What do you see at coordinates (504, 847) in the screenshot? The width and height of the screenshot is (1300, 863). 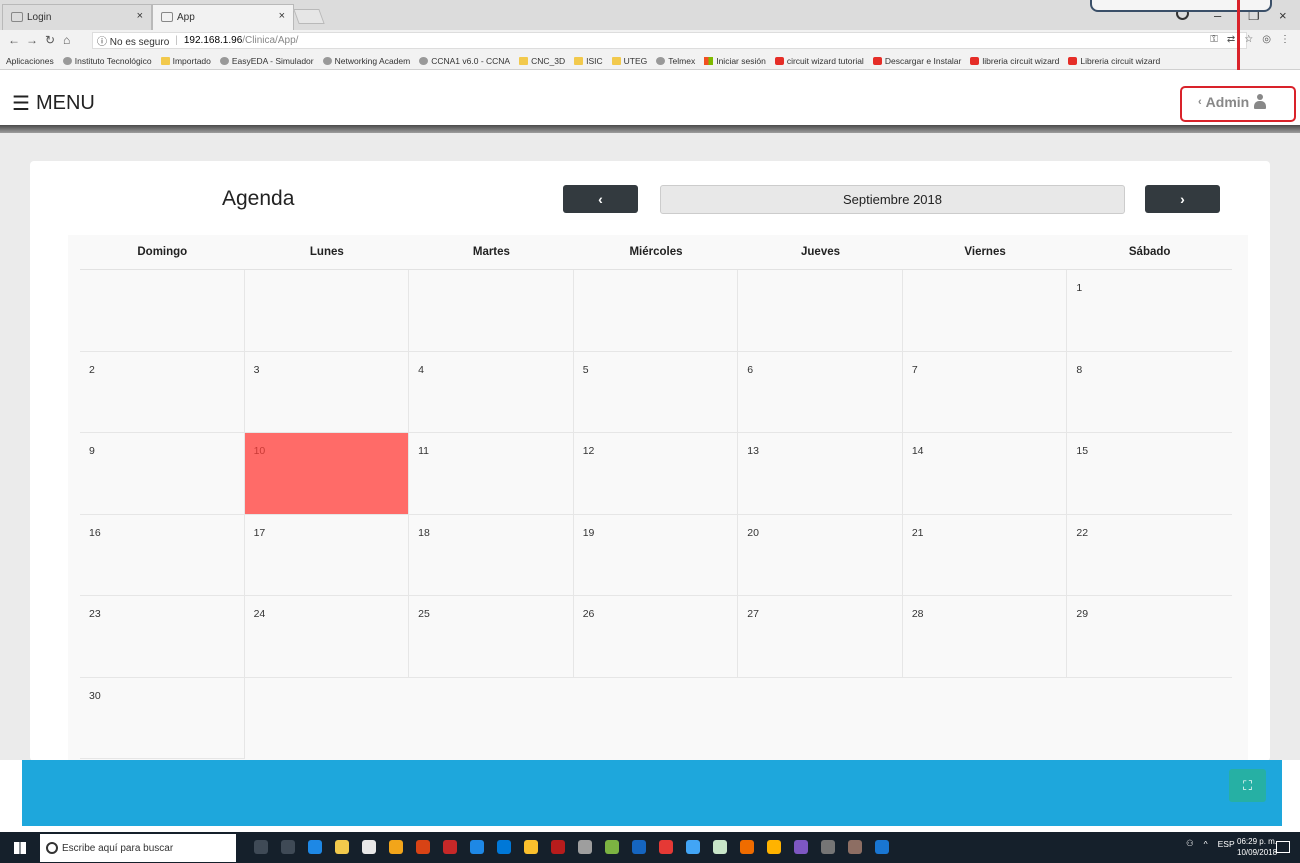 I see `windows-icon` at bounding box center [504, 847].